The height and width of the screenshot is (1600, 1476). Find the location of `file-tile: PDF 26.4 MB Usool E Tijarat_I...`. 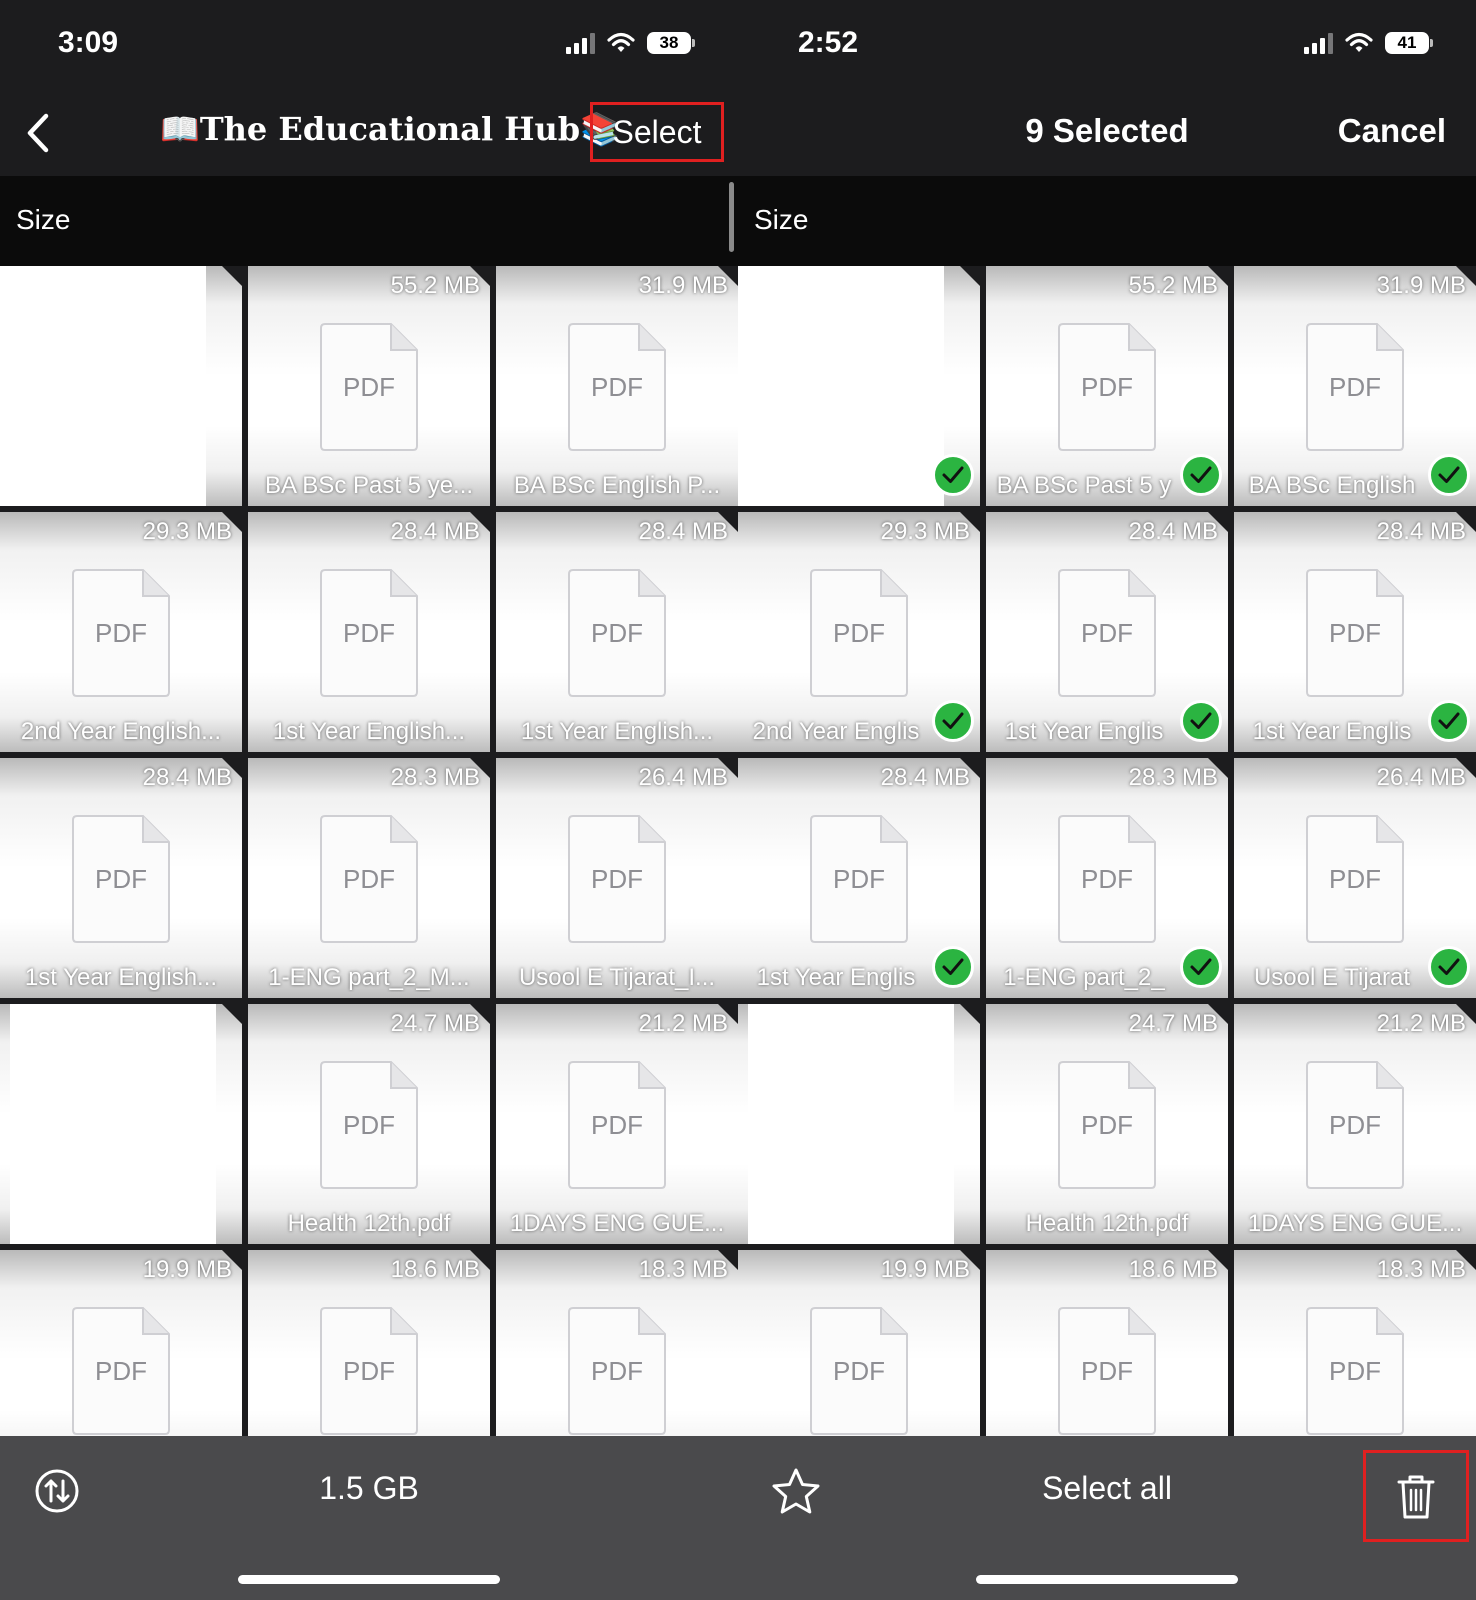

file-tile: PDF 26.4 MB Usool E Tijarat_I... is located at coordinates (617, 878).